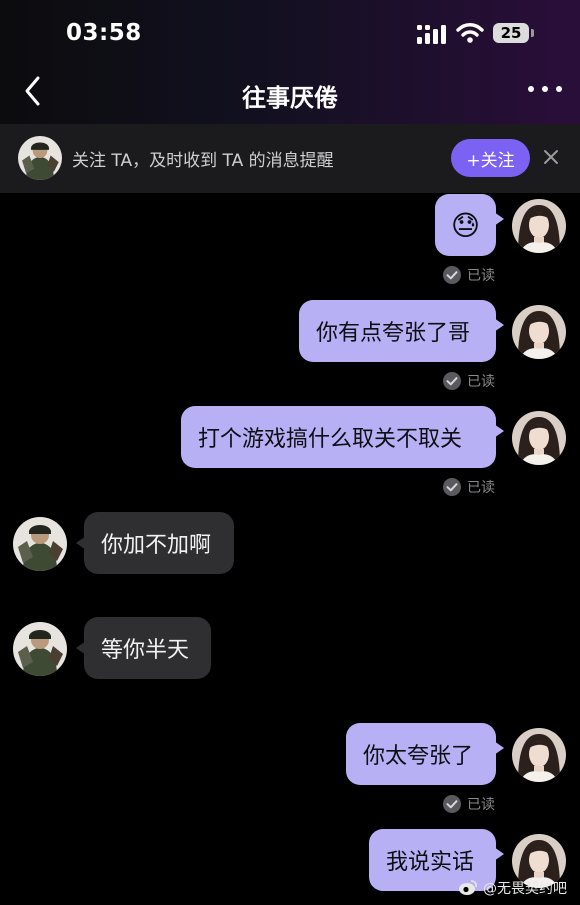  Describe the element at coordinates (545, 91) in the screenshot. I see `more-options-icon` at that location.